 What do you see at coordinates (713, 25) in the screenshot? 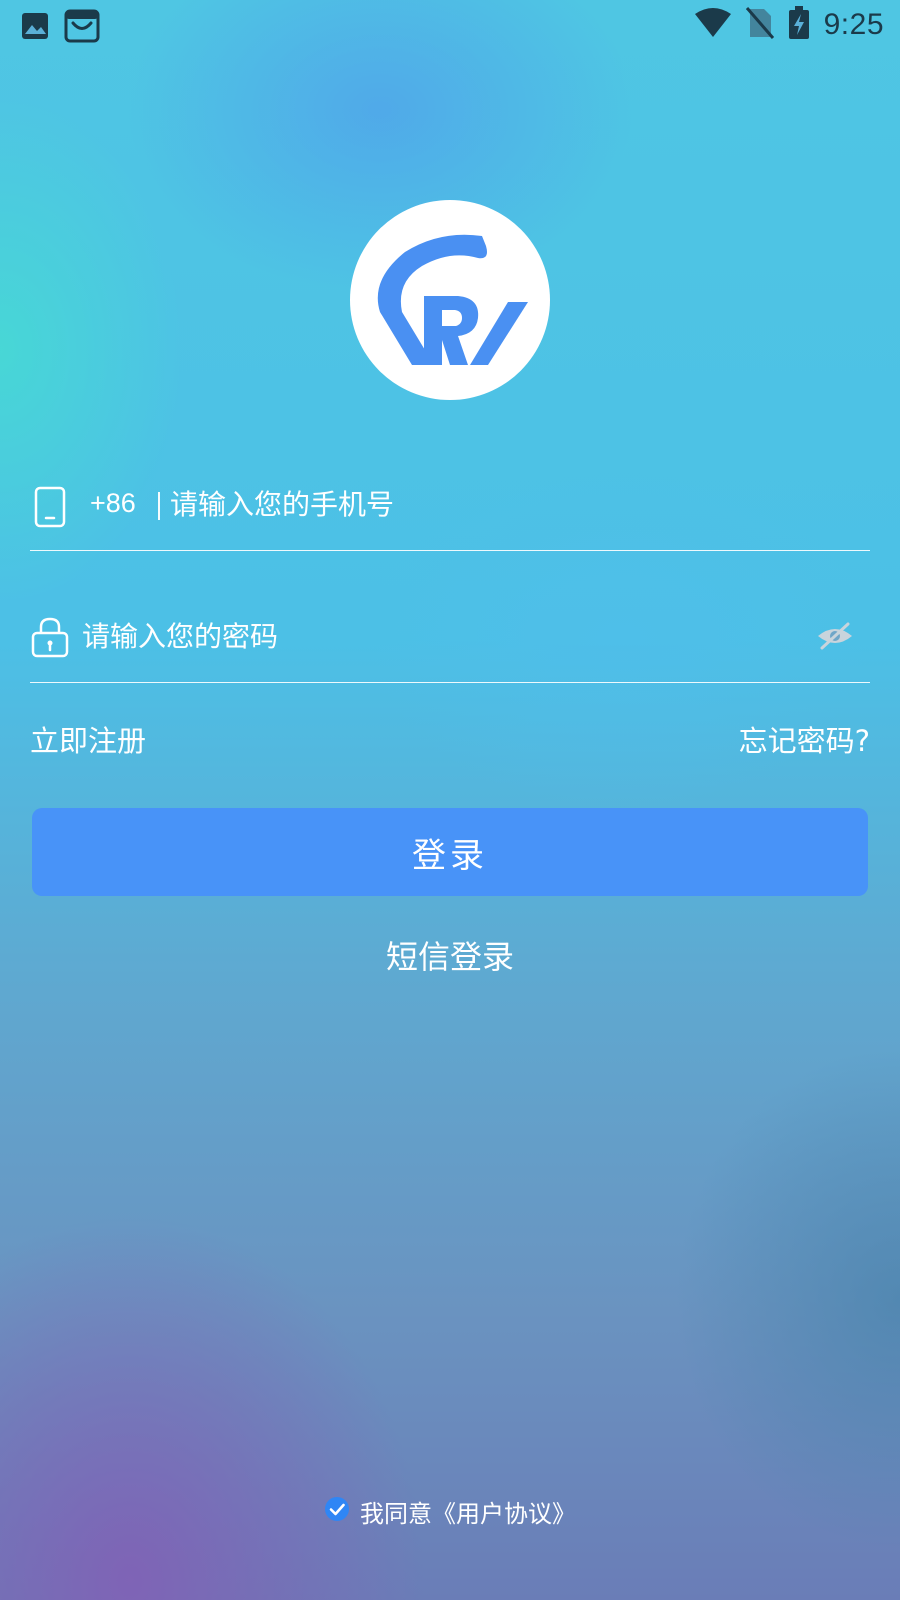
I see `wifi-icon` at bounding box center [713, 25].